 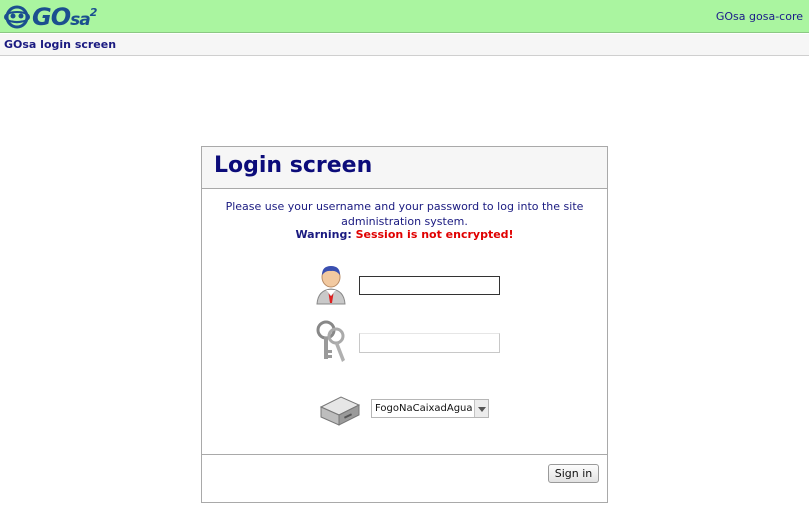 I want to click on username-input, so click(x=429, y=285).